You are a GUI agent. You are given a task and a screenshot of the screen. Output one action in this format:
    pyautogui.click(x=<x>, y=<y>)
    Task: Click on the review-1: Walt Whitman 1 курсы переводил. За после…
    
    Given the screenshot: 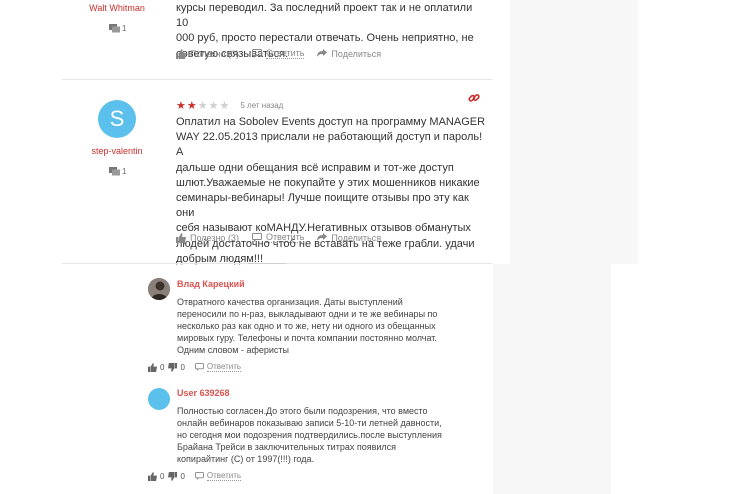 What is the action you would take?
    pyautogui.click(x=277, y=40)
    